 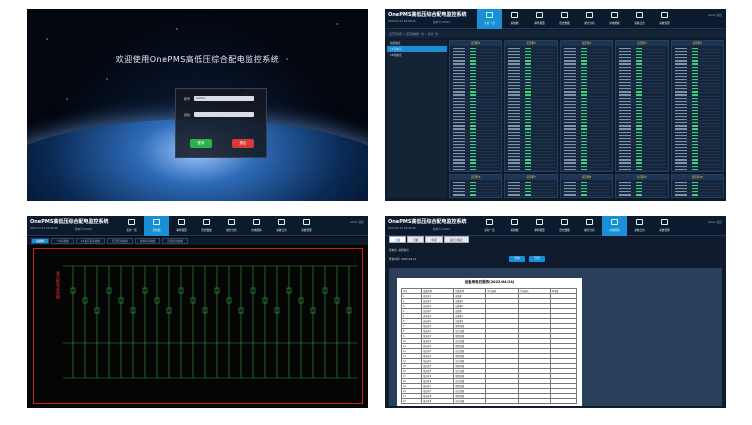 I want to click on room-filter: 配电房: 总配电房, so click(x=399, y=250).